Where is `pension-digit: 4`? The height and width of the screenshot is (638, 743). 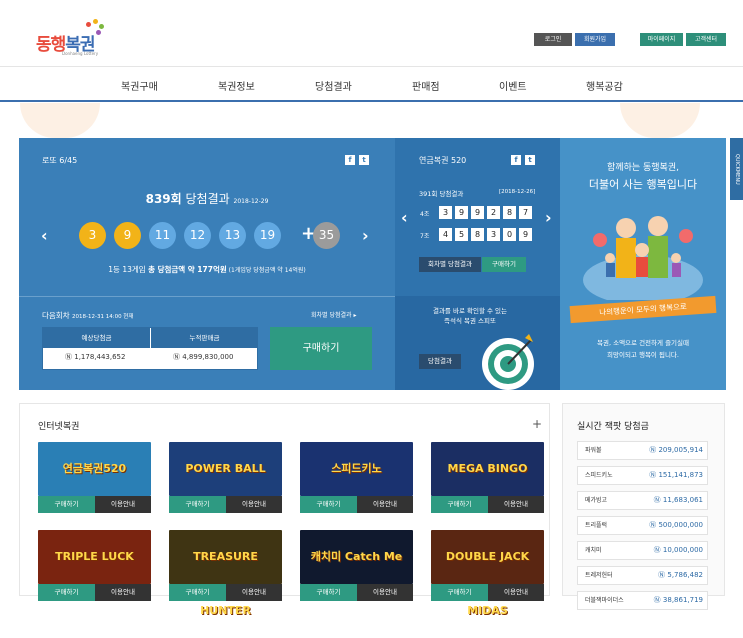 pension-digit: 4 is located at coordinates (445, 234).